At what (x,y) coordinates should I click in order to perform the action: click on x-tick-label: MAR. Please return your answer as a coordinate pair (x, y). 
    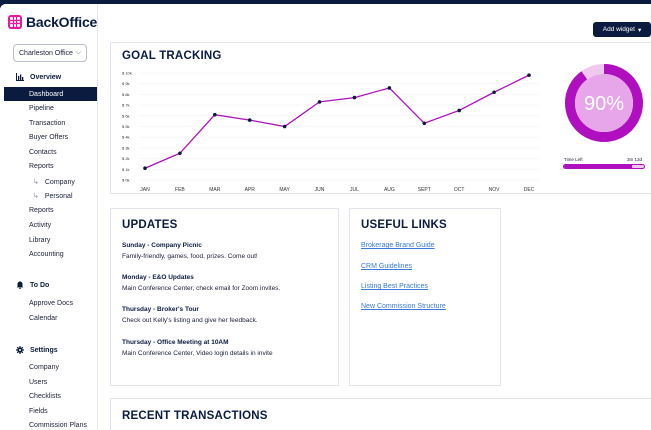
    Looking at the image, I should click on (215, 190).